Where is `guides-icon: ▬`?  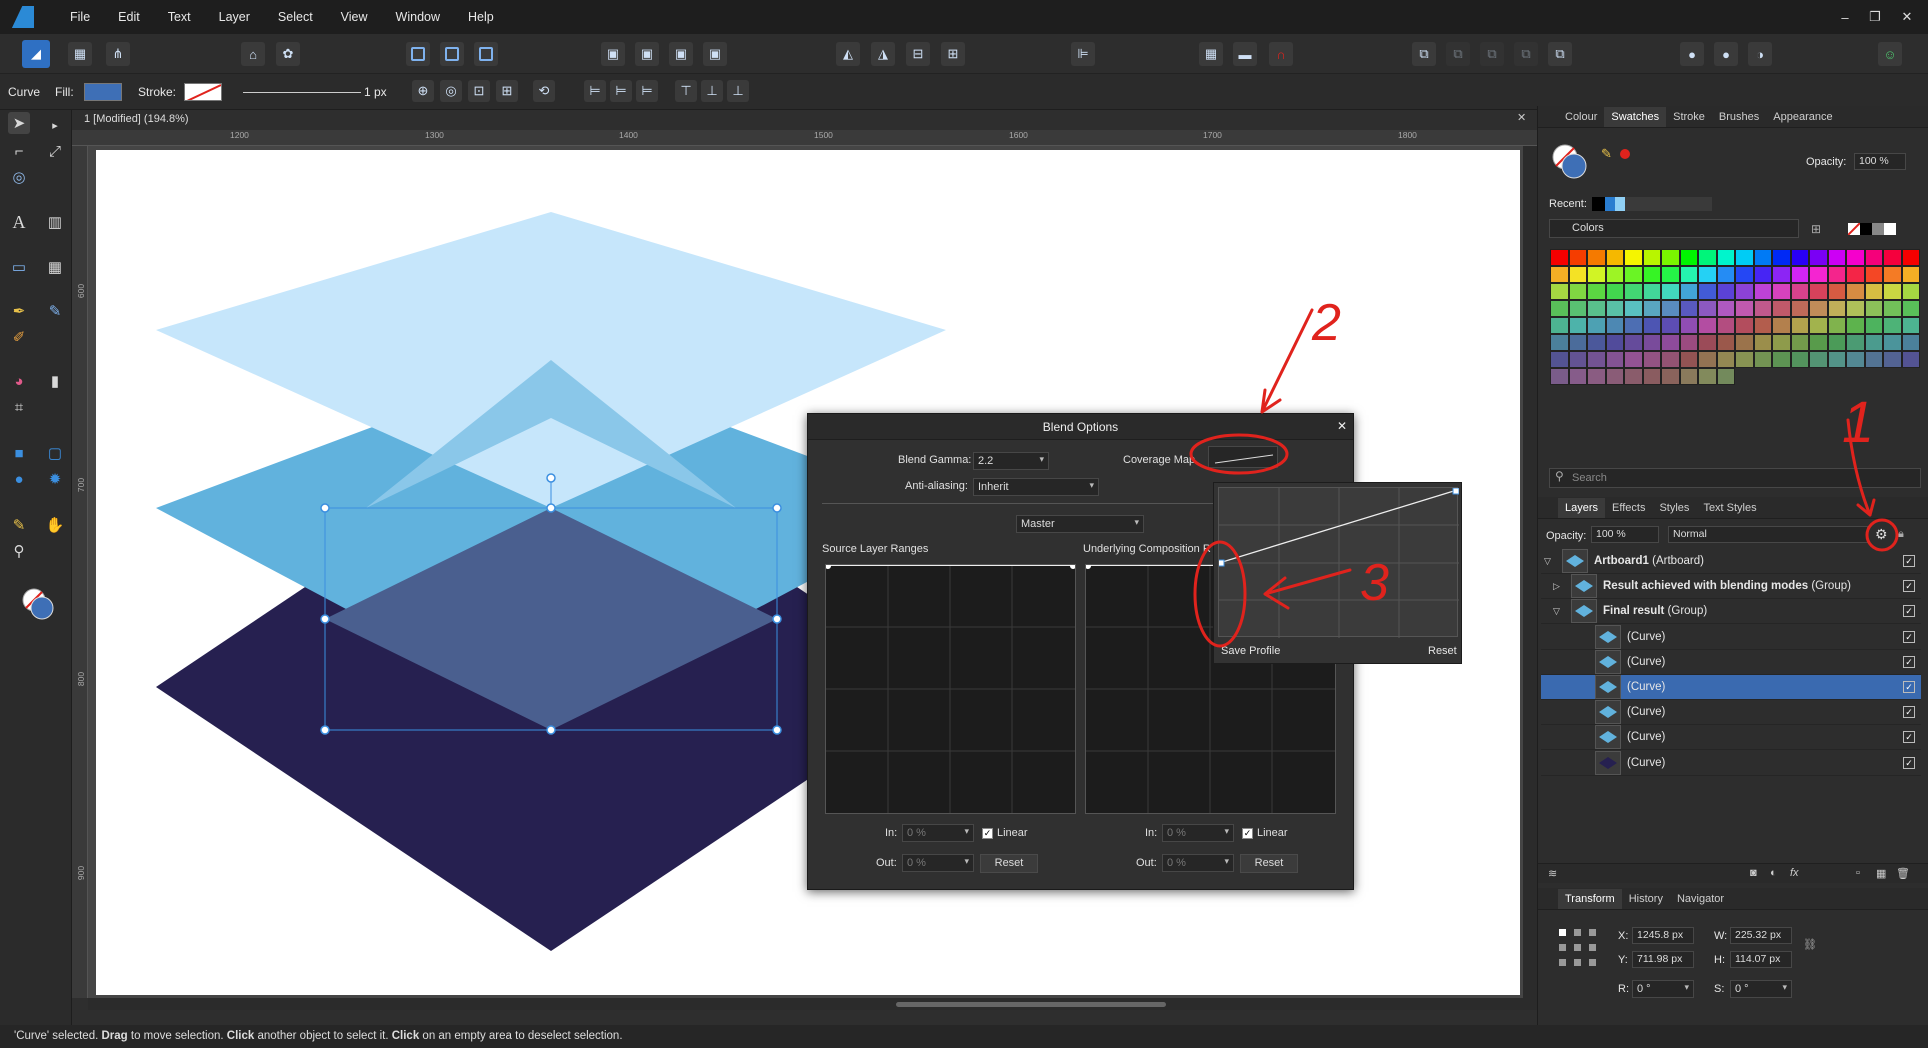
guides-icon: ▬ is located at coordinates (1245, 54).